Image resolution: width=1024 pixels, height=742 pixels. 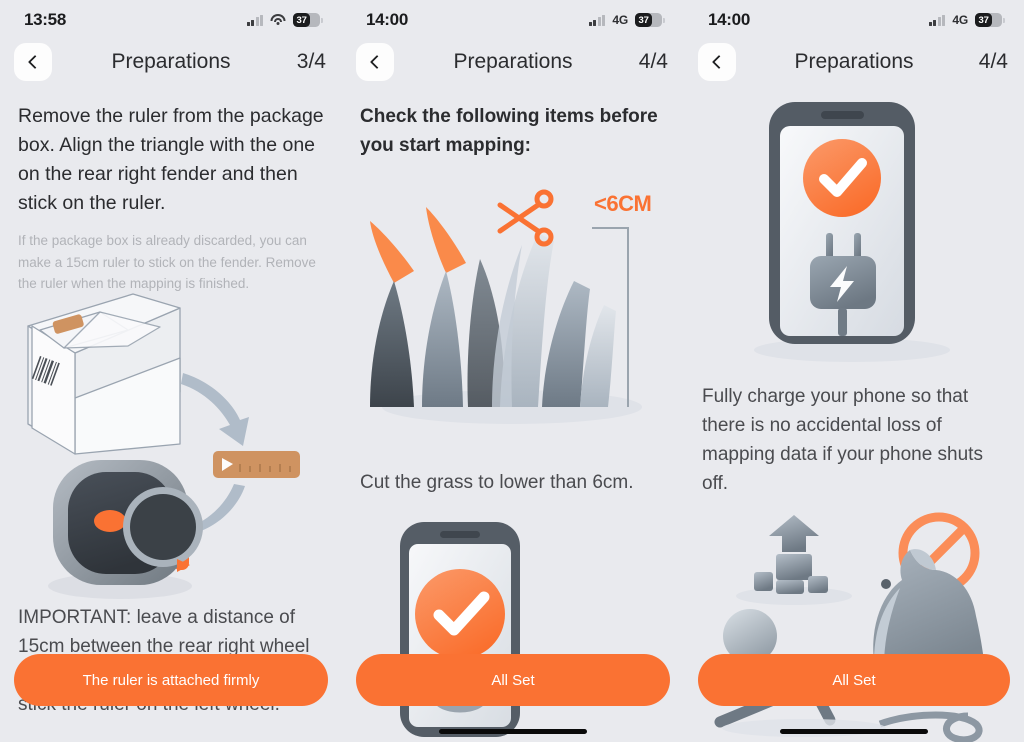 I want to click on ruler-illustration, so click(x=256, y=464).